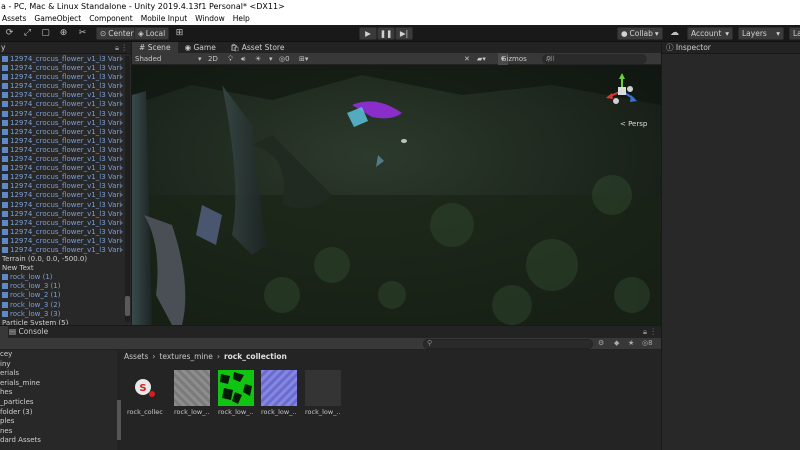 This screenshot has height=450, width=800. Describe the element at coordinates (111, 19) in the screenshot. I see `menu-component: Component` at that location.